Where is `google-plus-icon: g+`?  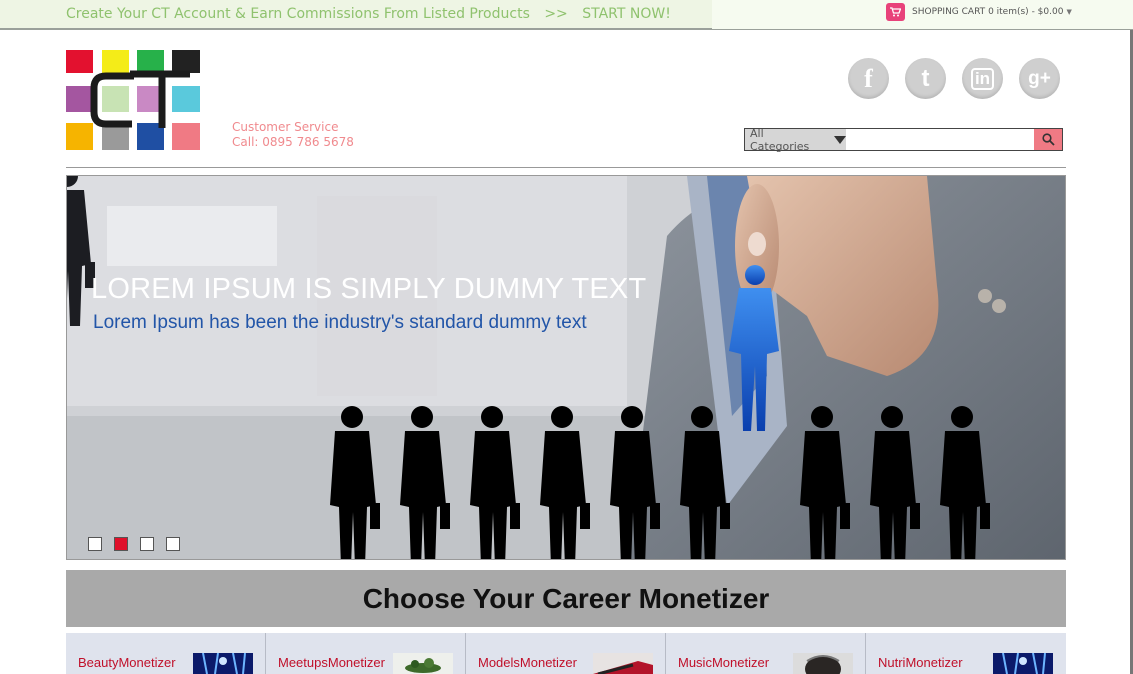
google-plus-icon: g+ is located at coordinates (1039, 78).